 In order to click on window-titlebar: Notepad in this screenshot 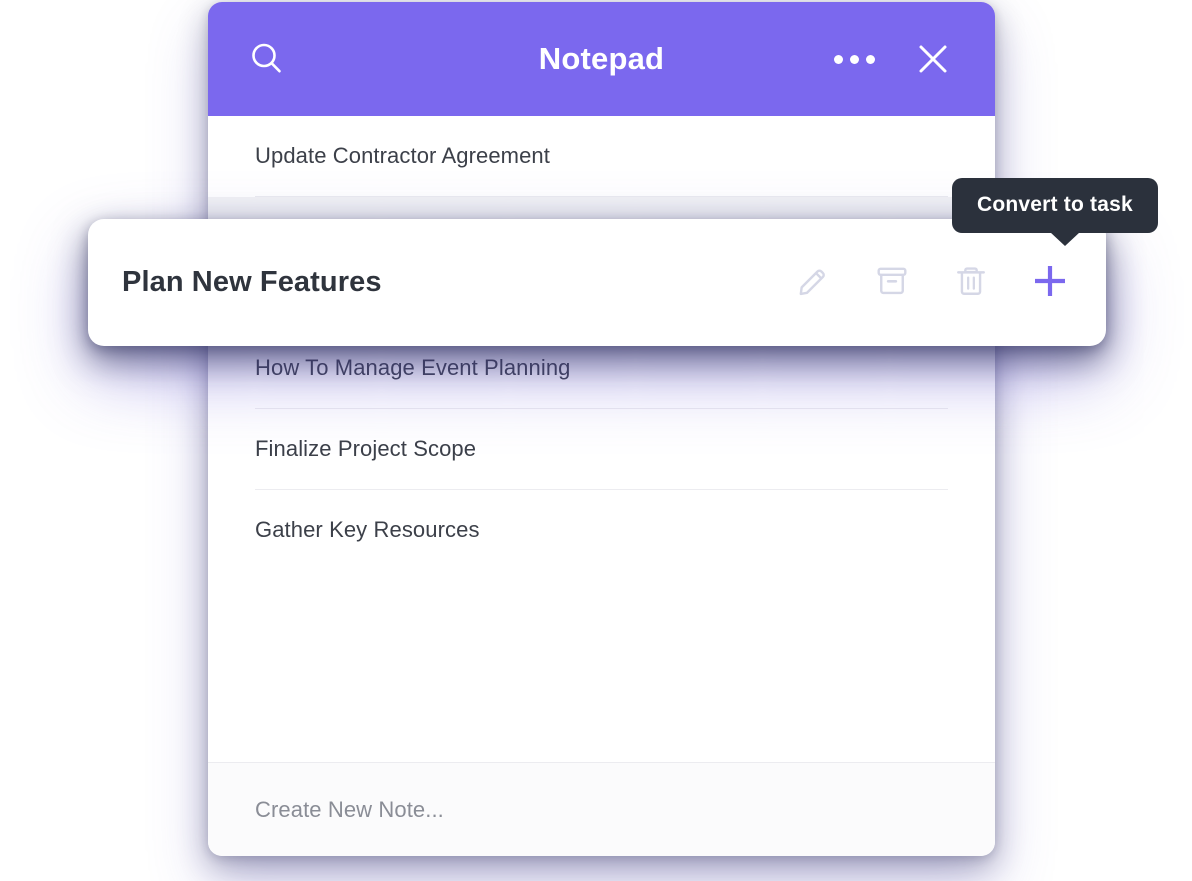, I will do `click(601, 59)`.